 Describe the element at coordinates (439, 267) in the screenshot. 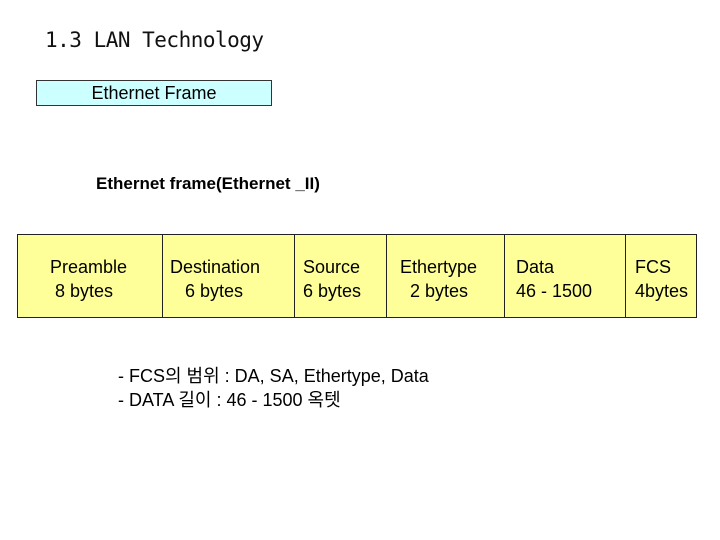

I see `field-name: Ethertype` at that location.